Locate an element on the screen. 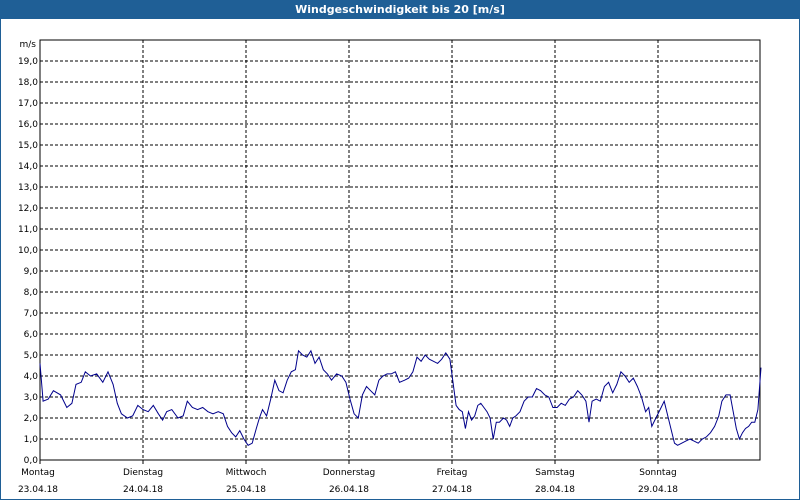  x-tick-date: 23.04.18 is located at coordinates (38, 490).